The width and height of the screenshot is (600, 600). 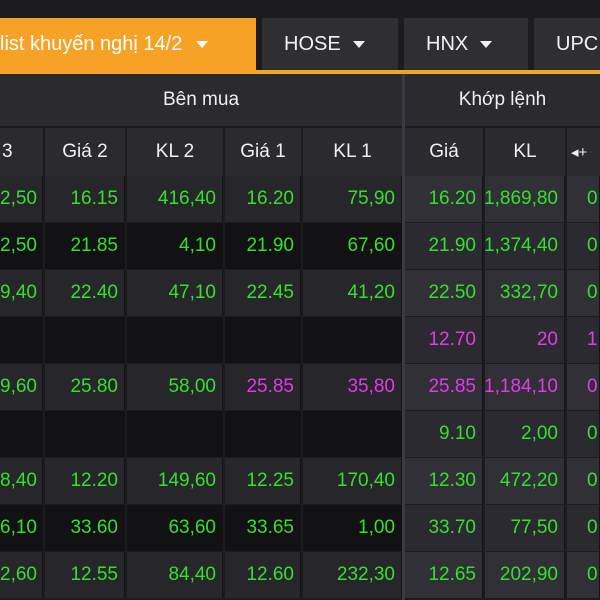 I want to click on column-scroll-toggle: ◂+, so click(x=583, y=152).